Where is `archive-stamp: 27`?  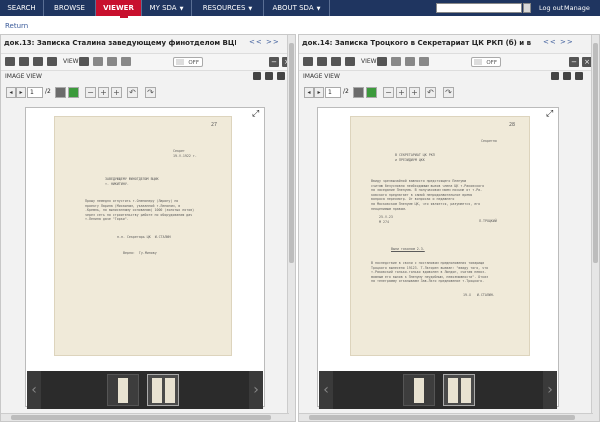 archive-stamp: 27 is located at coordinates (214, 125).